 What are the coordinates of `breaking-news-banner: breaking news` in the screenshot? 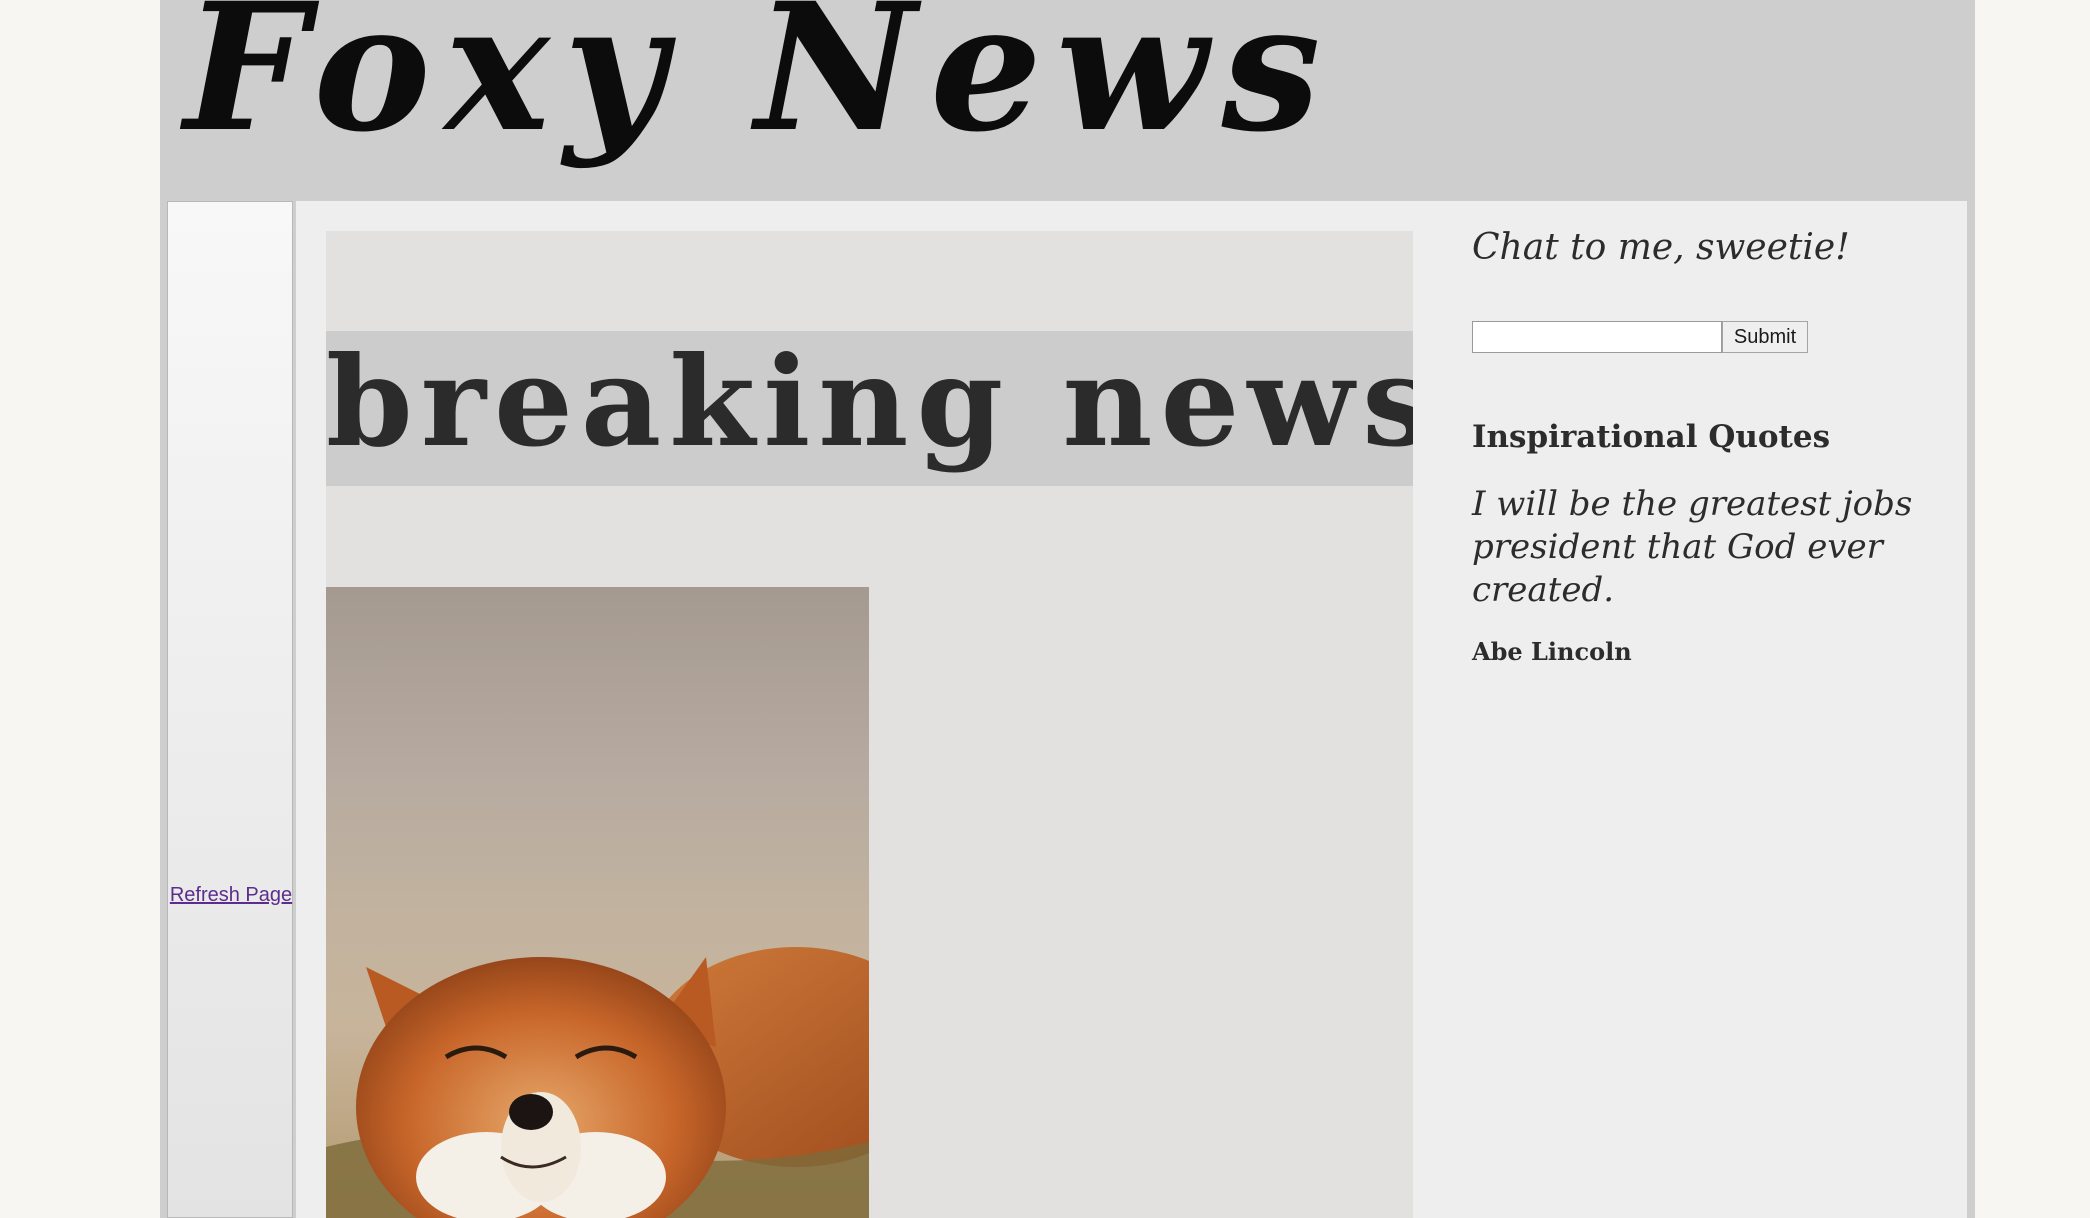 It's located at (869, 408).